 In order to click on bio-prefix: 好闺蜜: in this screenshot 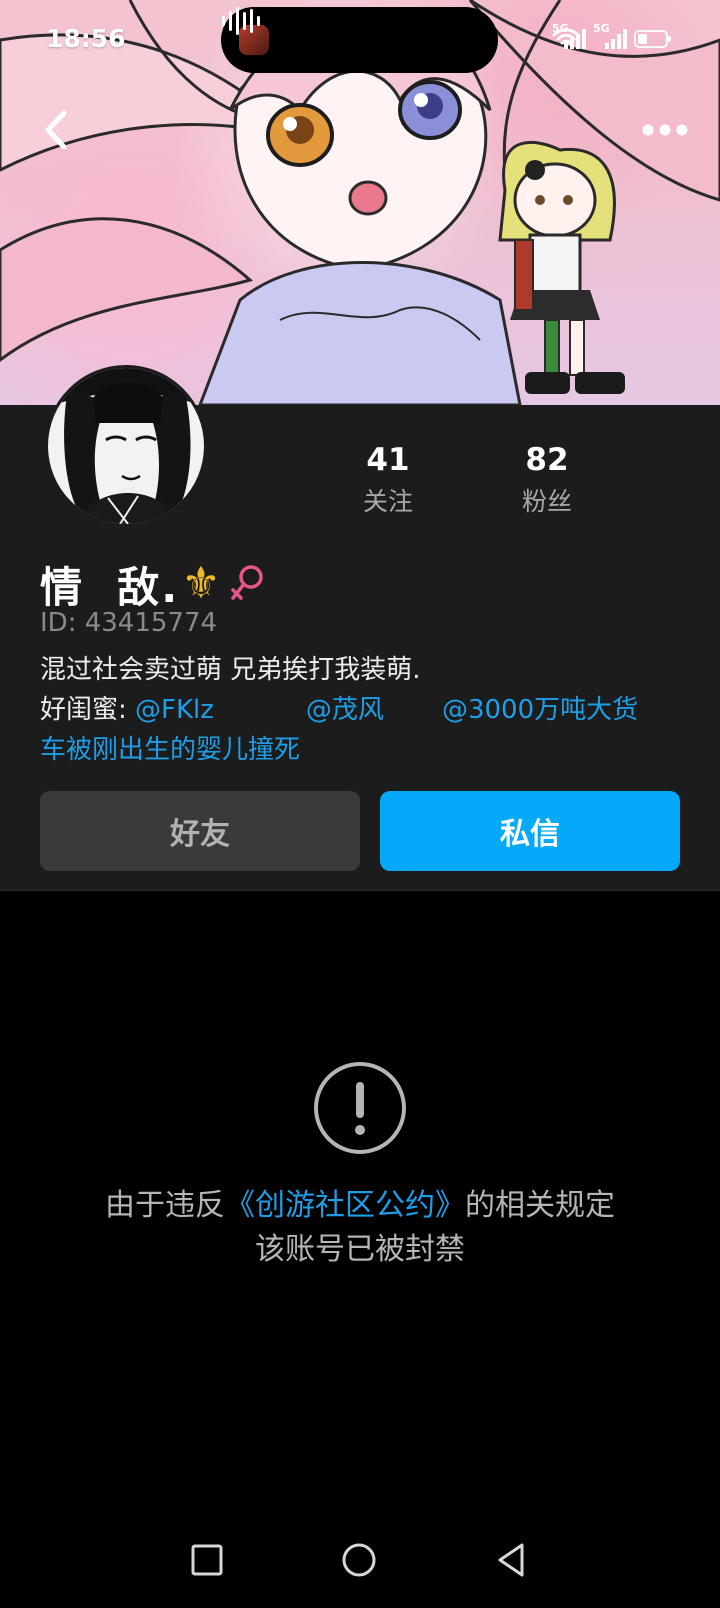, I will do `click(88, 710)`.